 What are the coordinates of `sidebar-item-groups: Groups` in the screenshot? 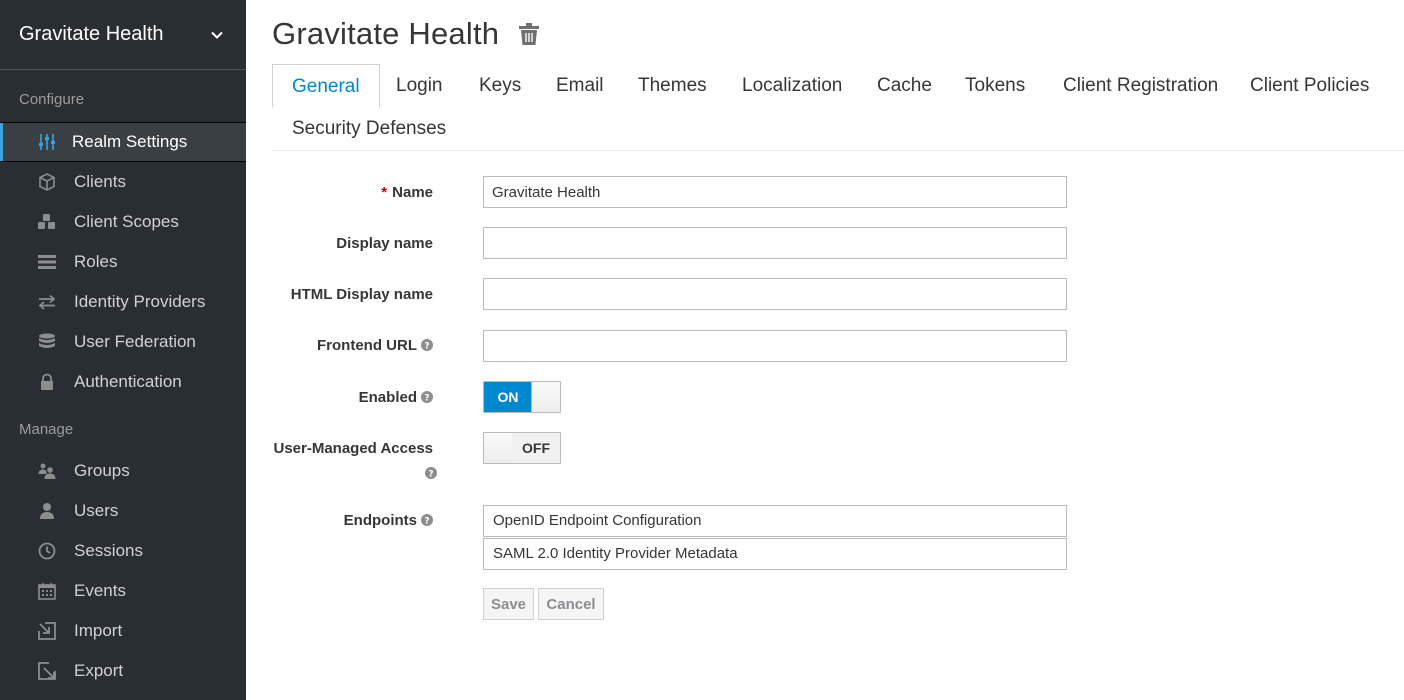 It's located at (123, 471).